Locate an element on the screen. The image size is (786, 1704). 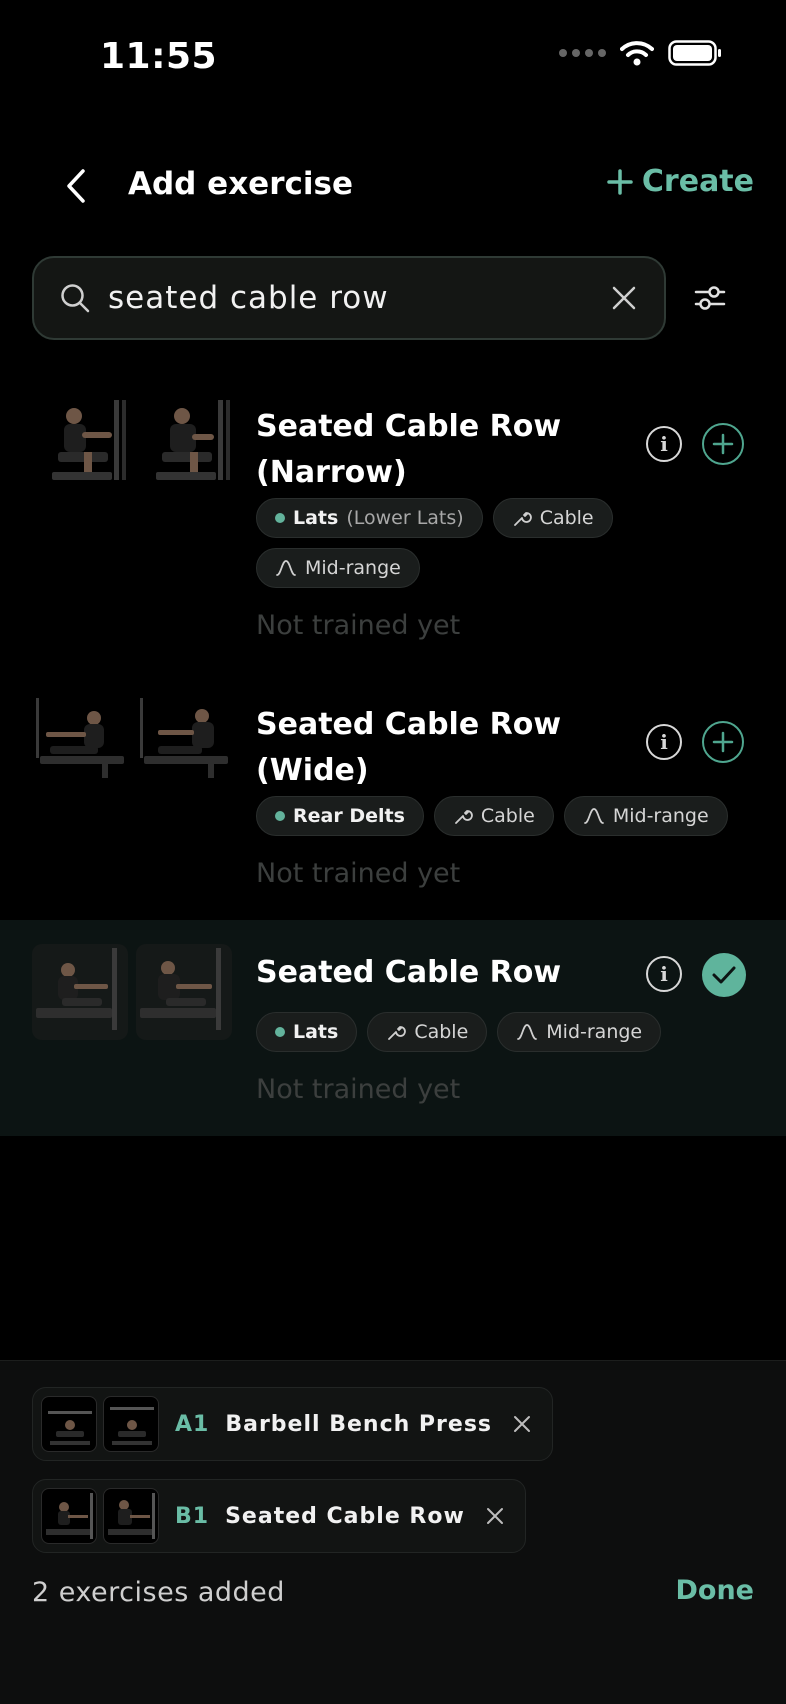
muscle-detail: (Lower Lats) is located at coordinates (405, 518).